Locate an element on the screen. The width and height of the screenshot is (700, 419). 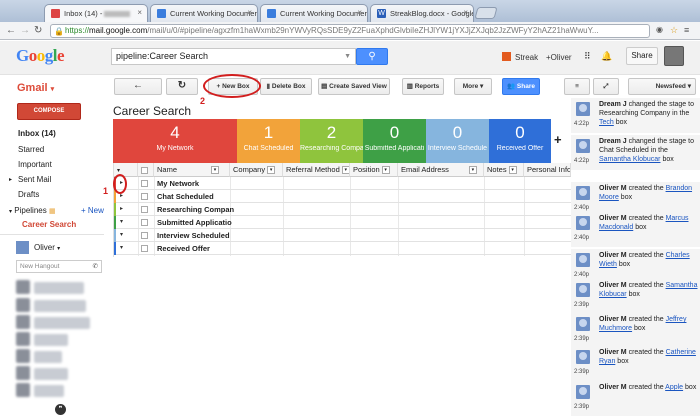
refresh-button: ↻ is located at coordinates (182, 86).